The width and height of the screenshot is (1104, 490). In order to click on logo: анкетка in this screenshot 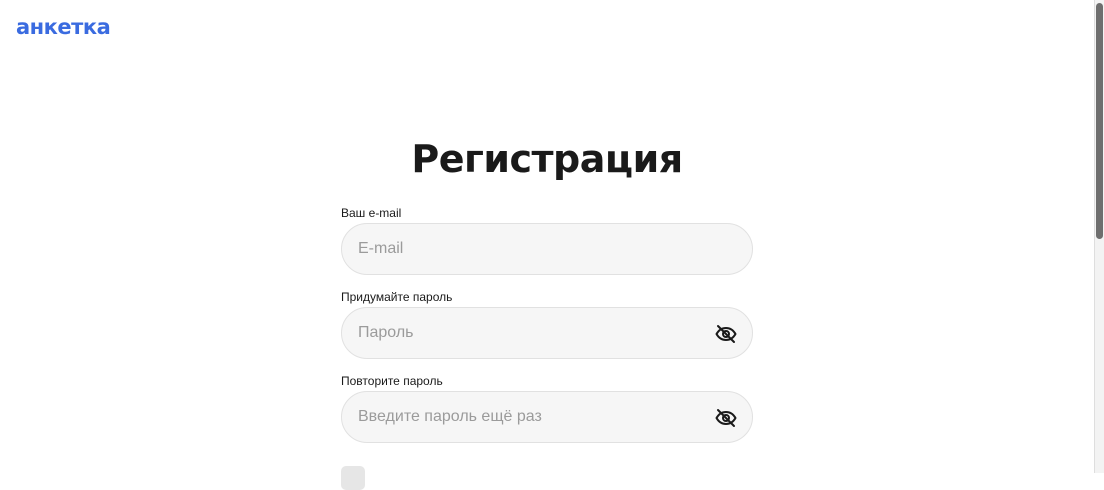, I will do `click(63, 27)`.